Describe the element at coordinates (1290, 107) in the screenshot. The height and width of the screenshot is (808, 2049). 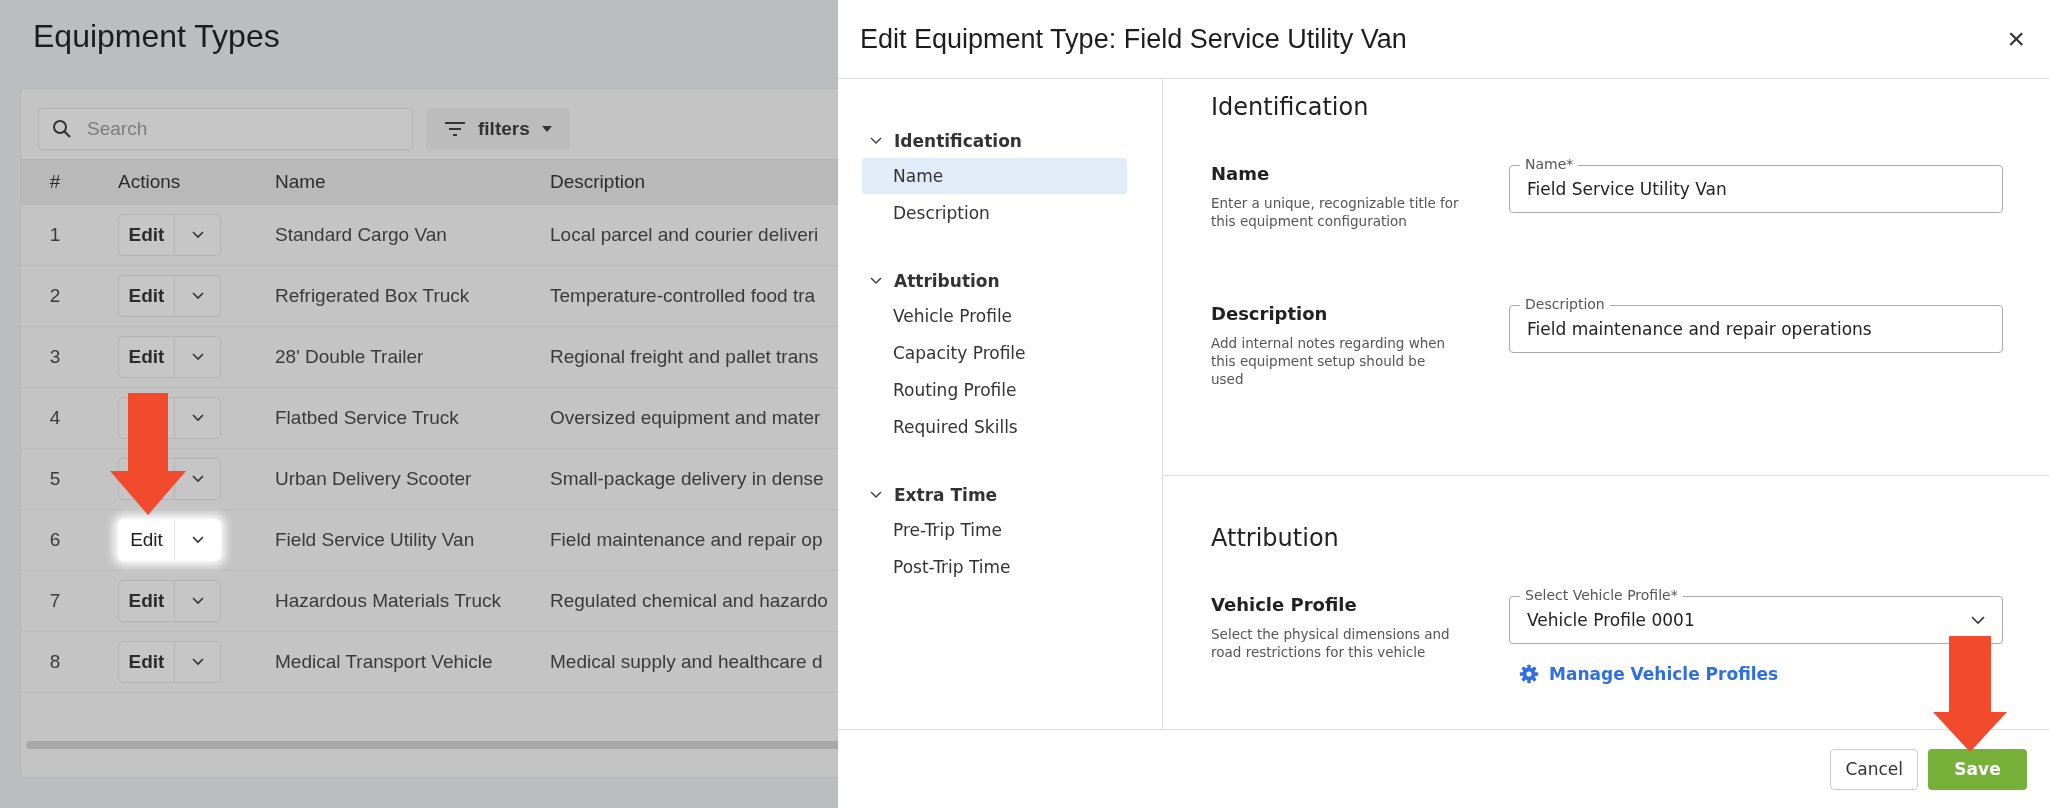
I see `section-title: Identification` at that location.